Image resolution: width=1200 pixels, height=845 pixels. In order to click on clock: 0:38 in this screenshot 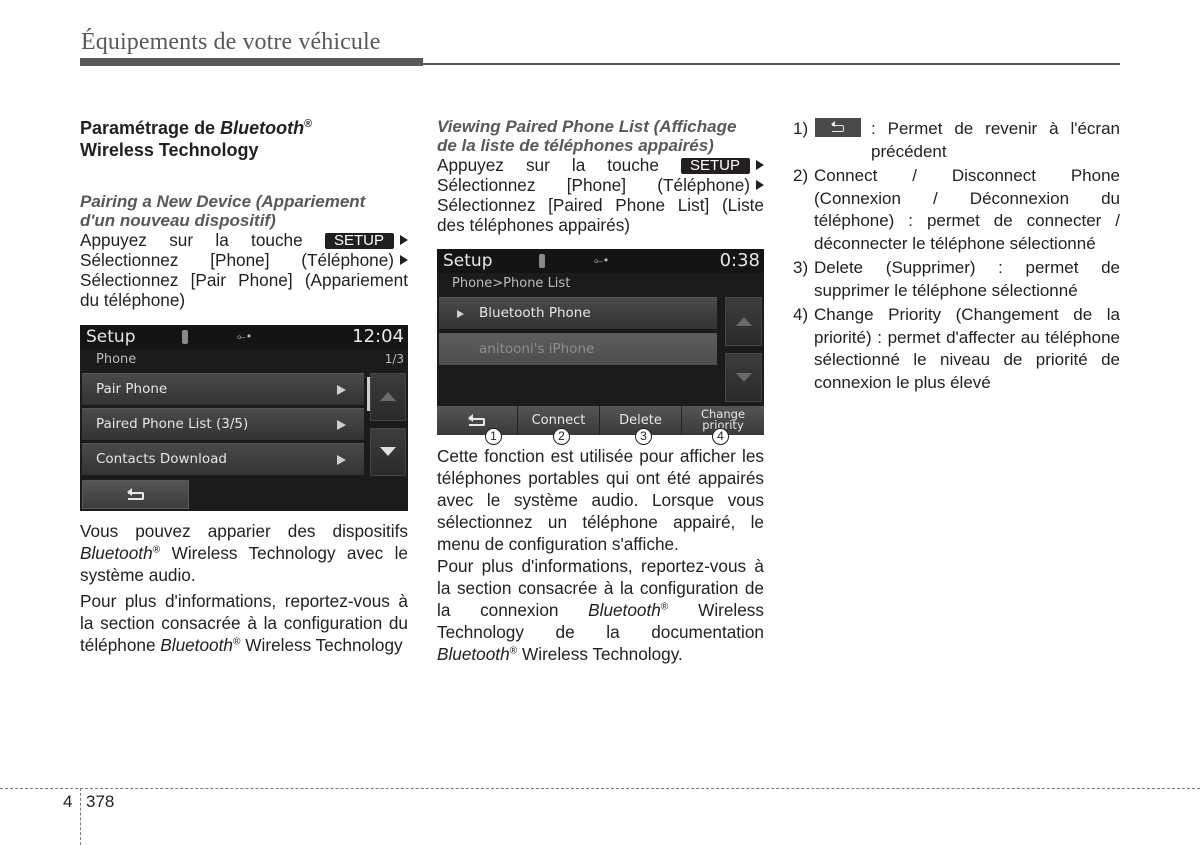, I will do `click(739, 260)`.